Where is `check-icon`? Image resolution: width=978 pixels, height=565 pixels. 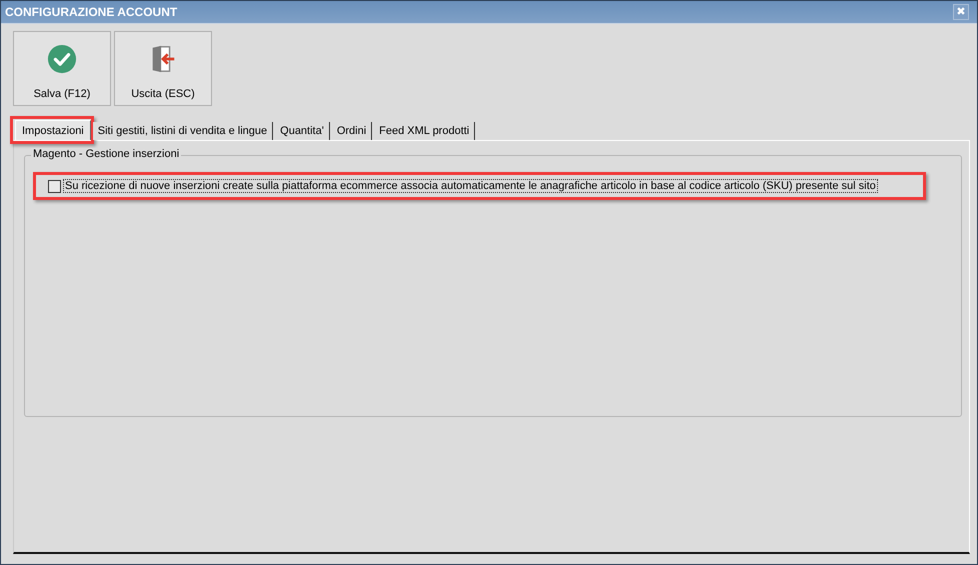
check-icon is located at coordinates (62, 59).